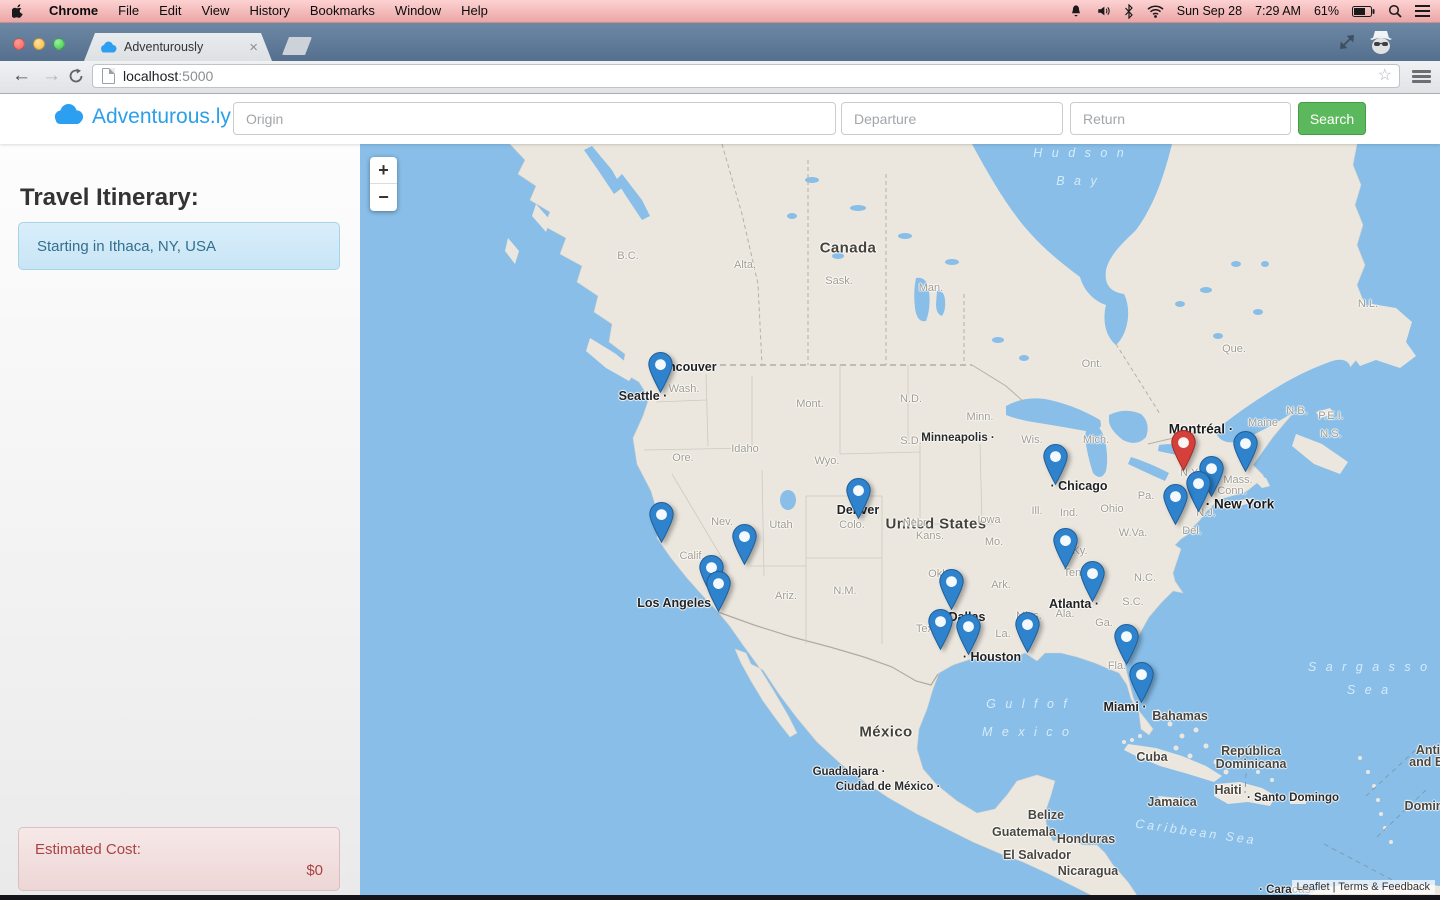 This screenshot has height=900, width=1440. Describe the element at coordinates (21, 76) in the screenshot. I see `back-button: ←` at that location.